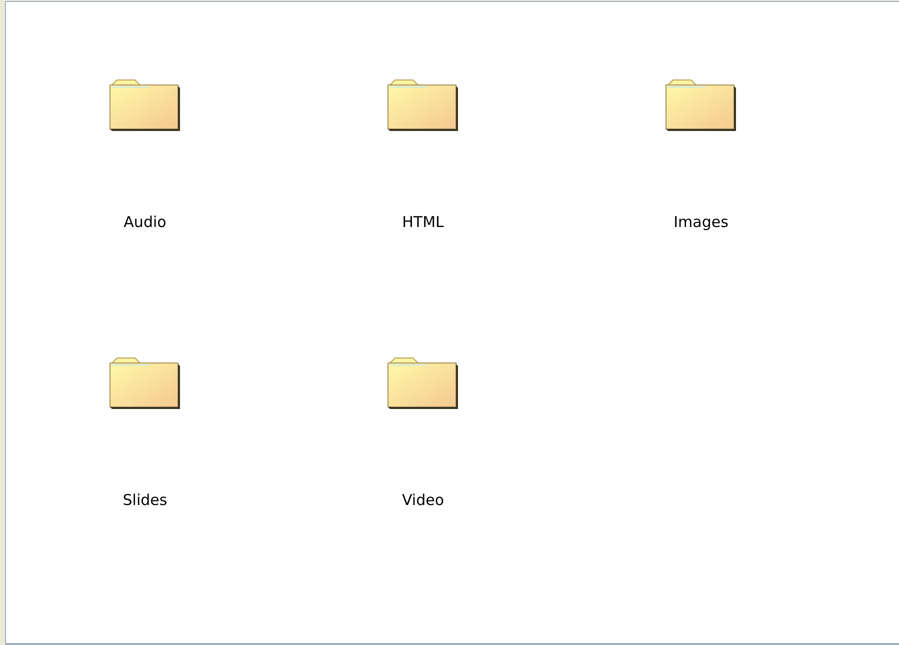 The image size is (899, 645). What do you see at coordinates (423, 500) in the screenshot?
I see `folder-name: Video` at bounding box center [423, 500].